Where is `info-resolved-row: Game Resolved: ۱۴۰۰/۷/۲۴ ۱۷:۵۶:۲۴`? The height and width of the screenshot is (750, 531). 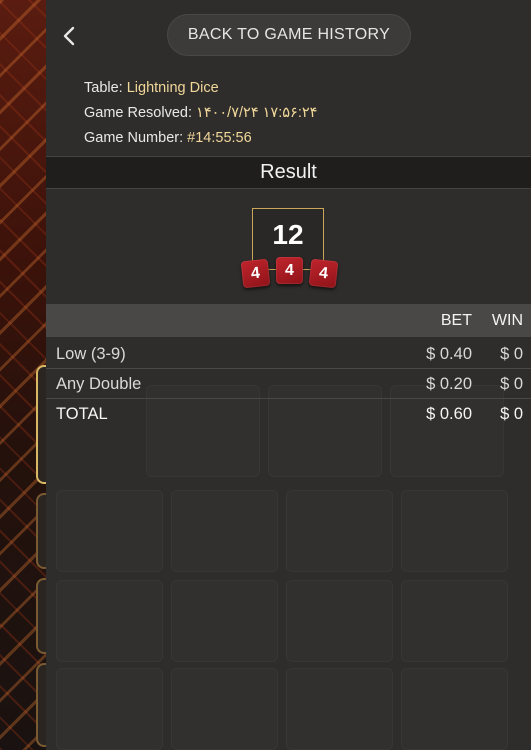
info-resolved-row: Game Resolved: ۱۴۰۰/۷/۲۴ ۱۷:۵۶:۲۴ is located at coordinates (294, 113).